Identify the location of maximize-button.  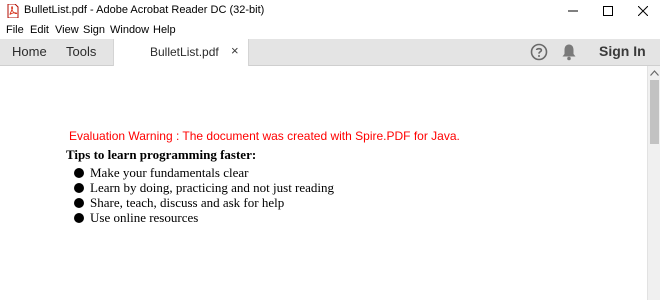
(608, 11).